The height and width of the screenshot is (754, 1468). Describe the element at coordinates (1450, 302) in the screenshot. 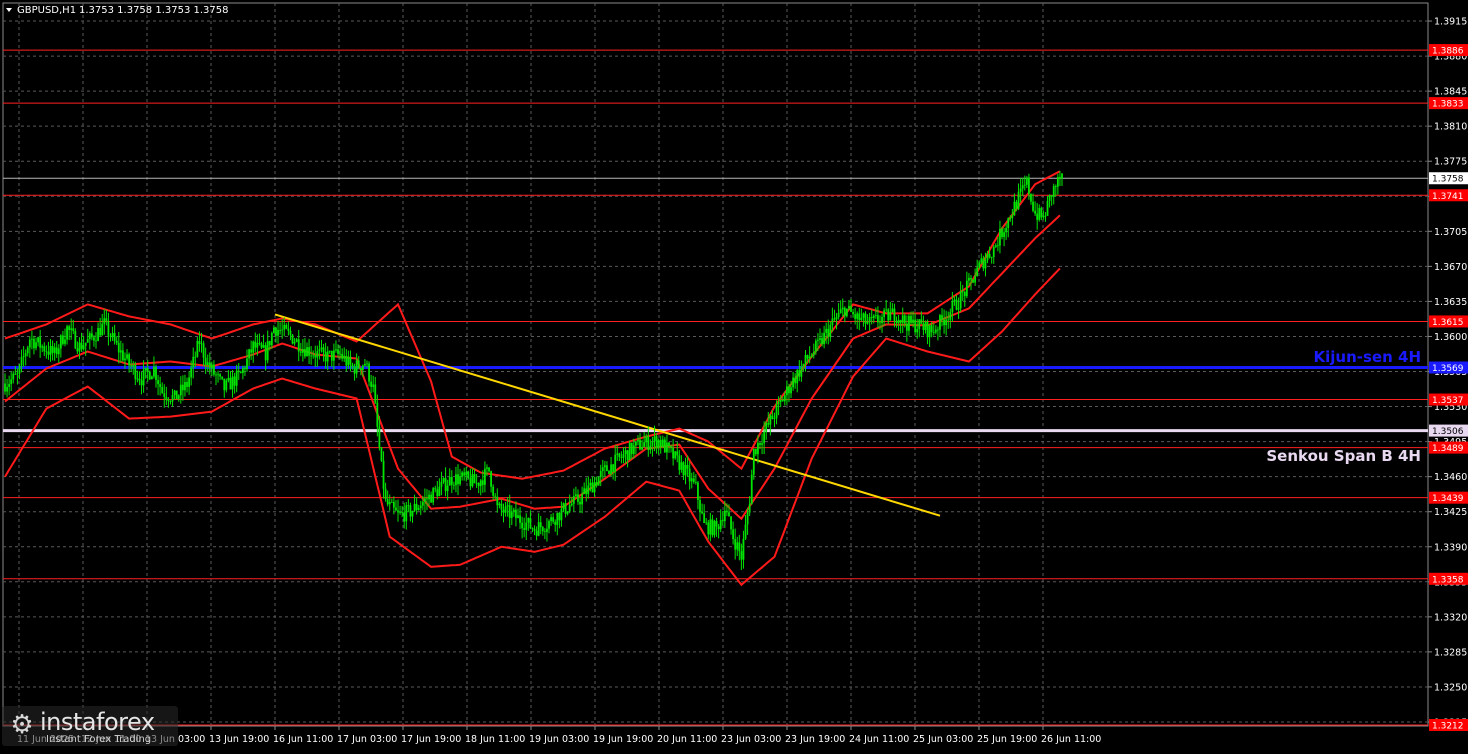

I see `y-tick-label: 1.3635` at that location.